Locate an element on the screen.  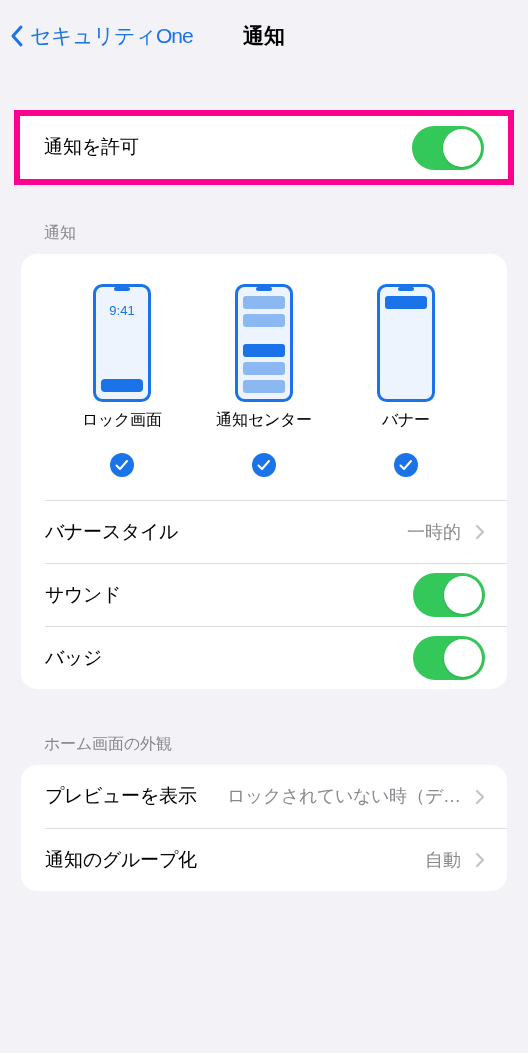
back-button: セキュリティOne is located at coordinates (101, 36).